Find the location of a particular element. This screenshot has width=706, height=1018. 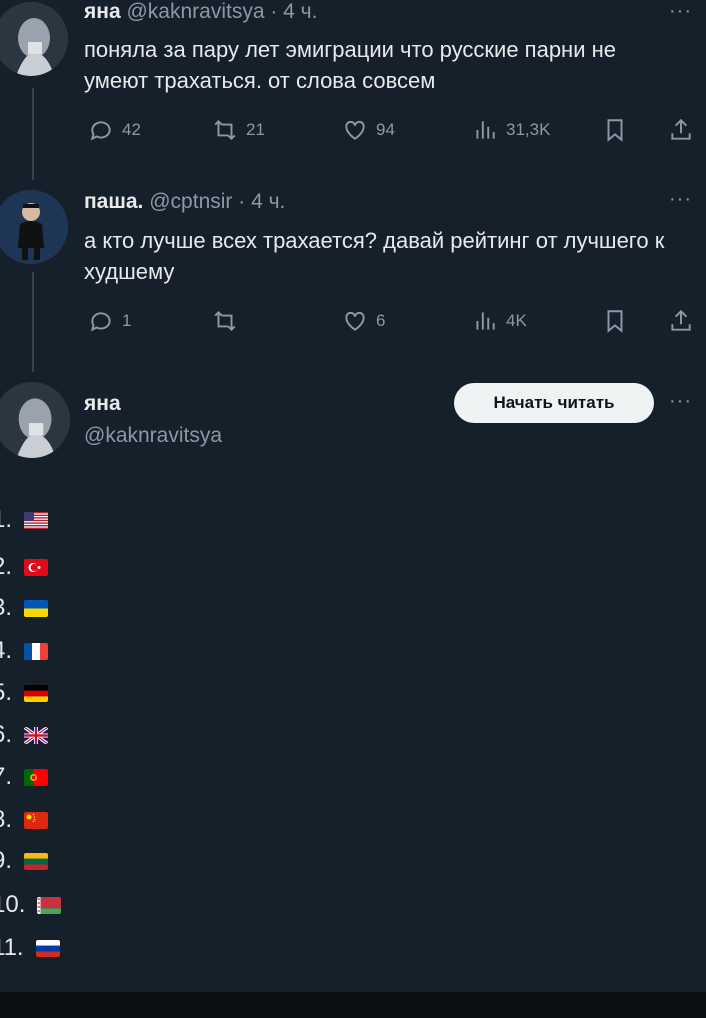

rank-number: 5. is located at coordinates (6, 692).